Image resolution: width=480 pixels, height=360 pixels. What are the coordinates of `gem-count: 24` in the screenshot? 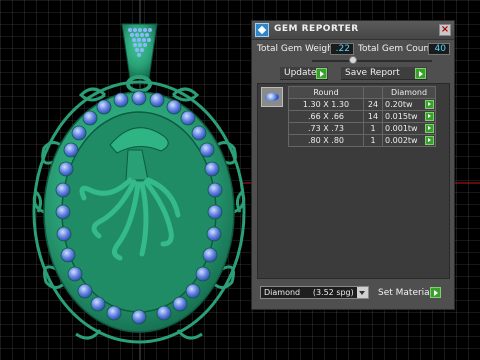 It's located at (373, 104).